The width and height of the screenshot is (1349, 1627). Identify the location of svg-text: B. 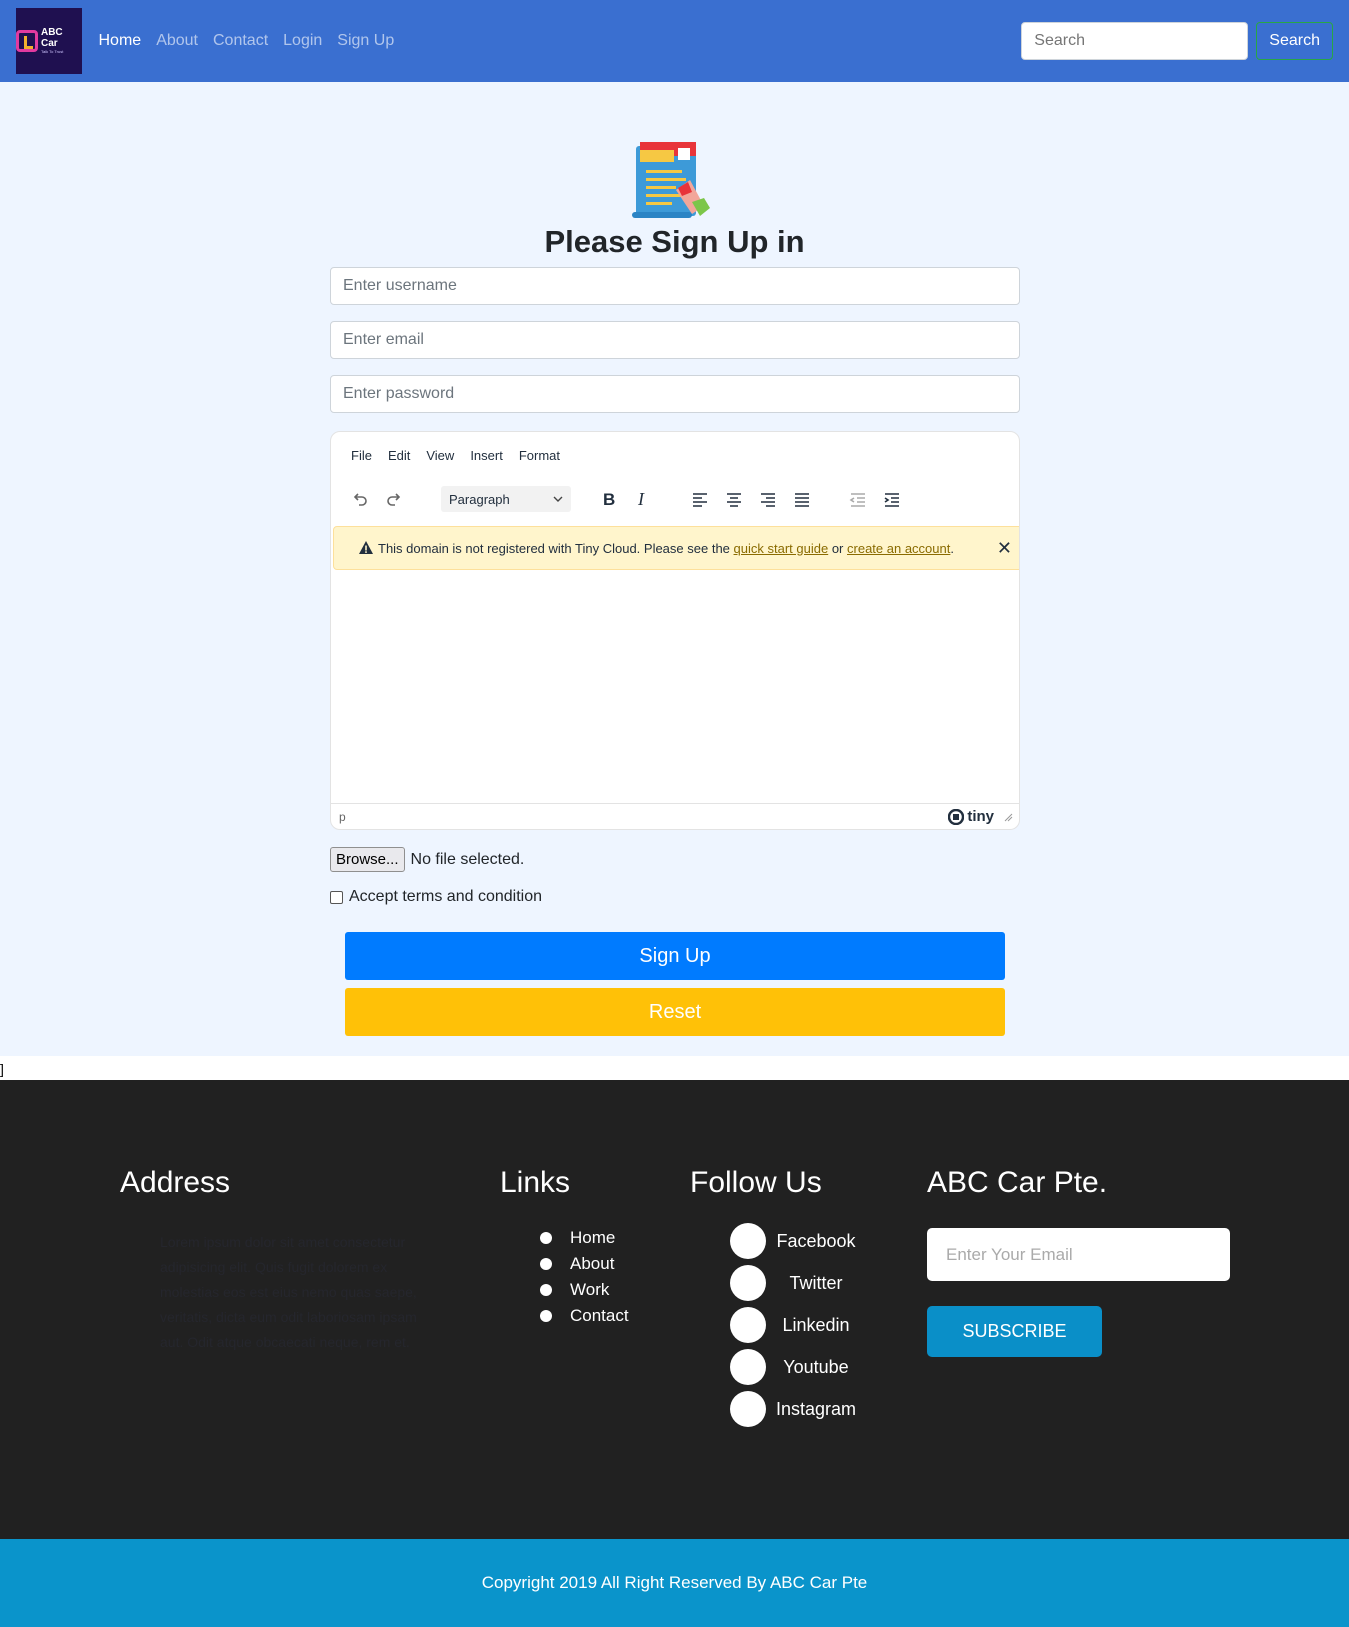
(609, 499).